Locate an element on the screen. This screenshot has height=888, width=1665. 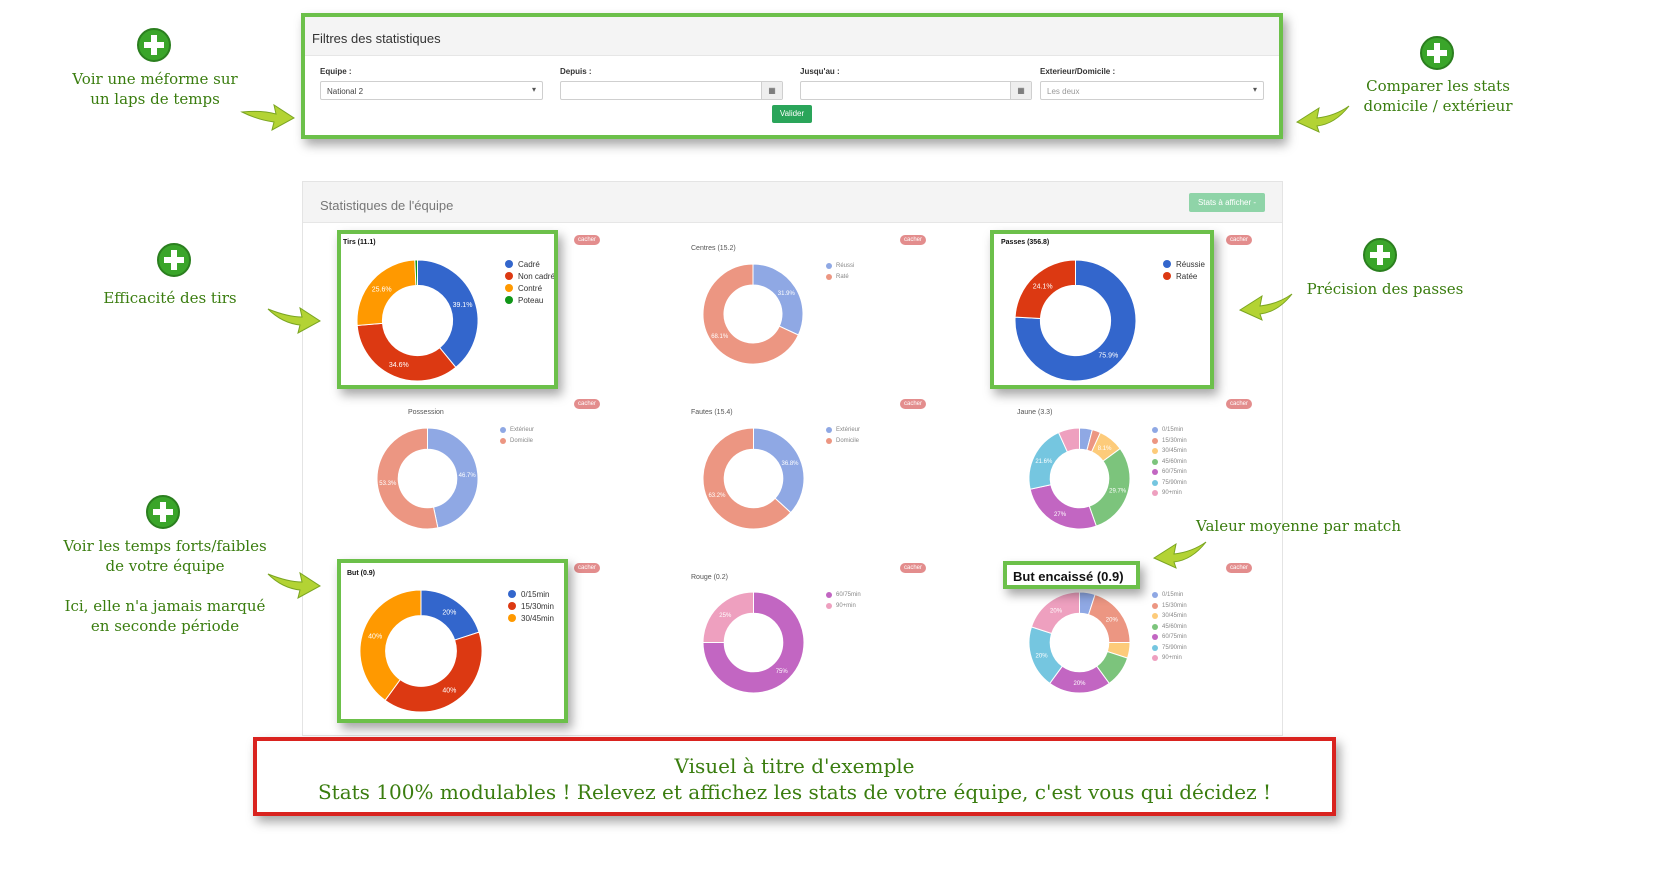
legend-item: Raté is located at coordinates (840, 277).